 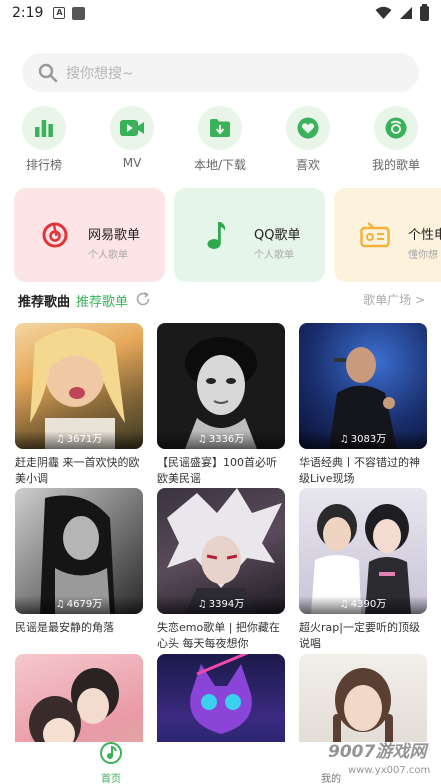 I want to click on wifi-icon, so click(x=383, y=12).